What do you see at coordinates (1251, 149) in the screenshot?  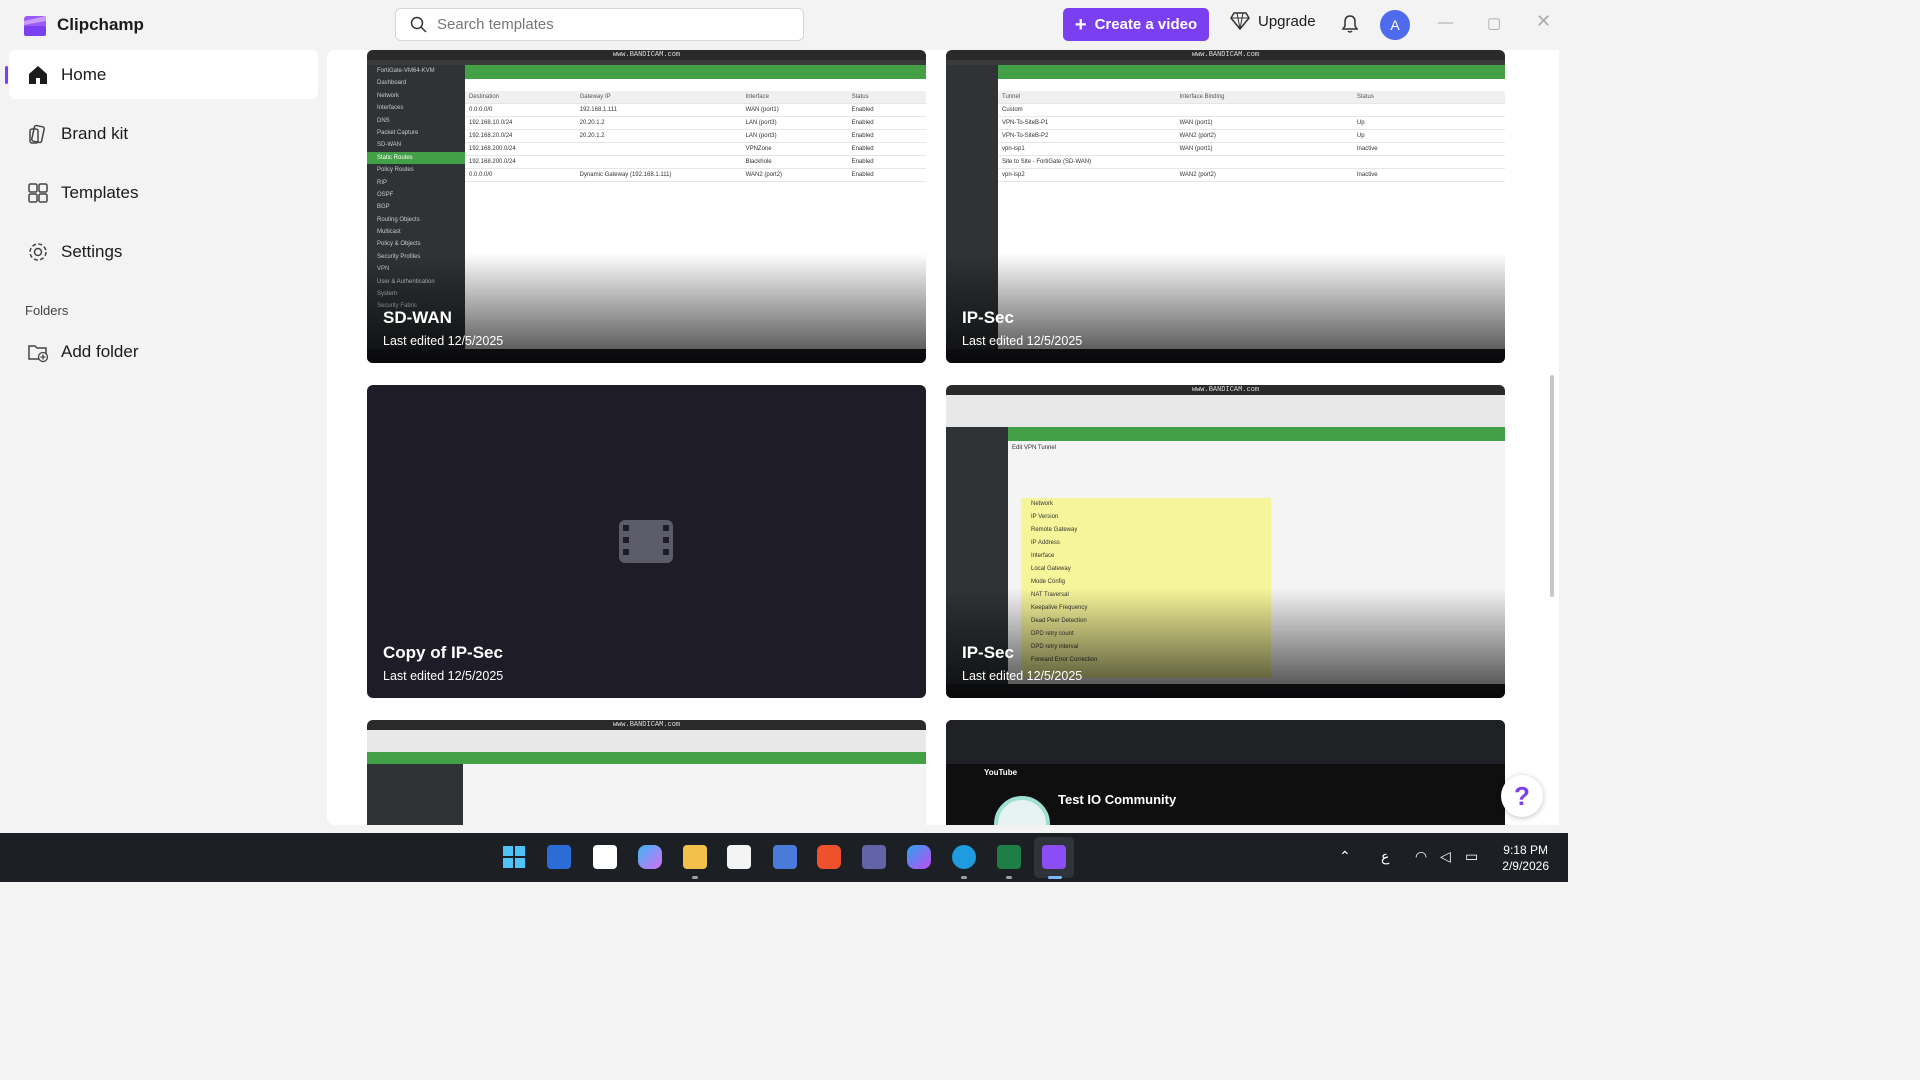 I see `thumb-table-row: vpn-isp1 WAN (port1) Inactive` at bounding box center [1251, 149].